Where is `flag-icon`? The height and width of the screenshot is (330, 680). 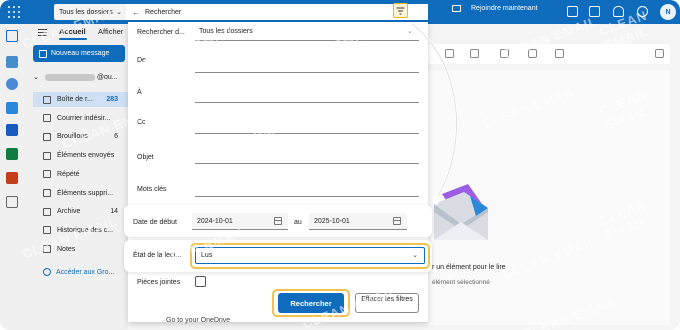
flag-icon is located at coordinates (532, 53).